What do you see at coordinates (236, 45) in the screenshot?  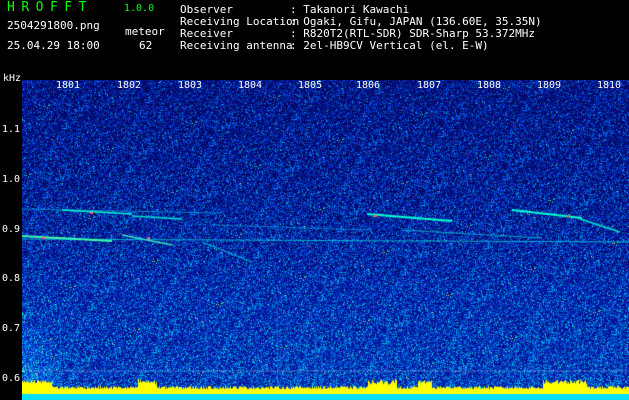 I see `antenna-label: Receiving antenna` at bounding box center [236, 45].